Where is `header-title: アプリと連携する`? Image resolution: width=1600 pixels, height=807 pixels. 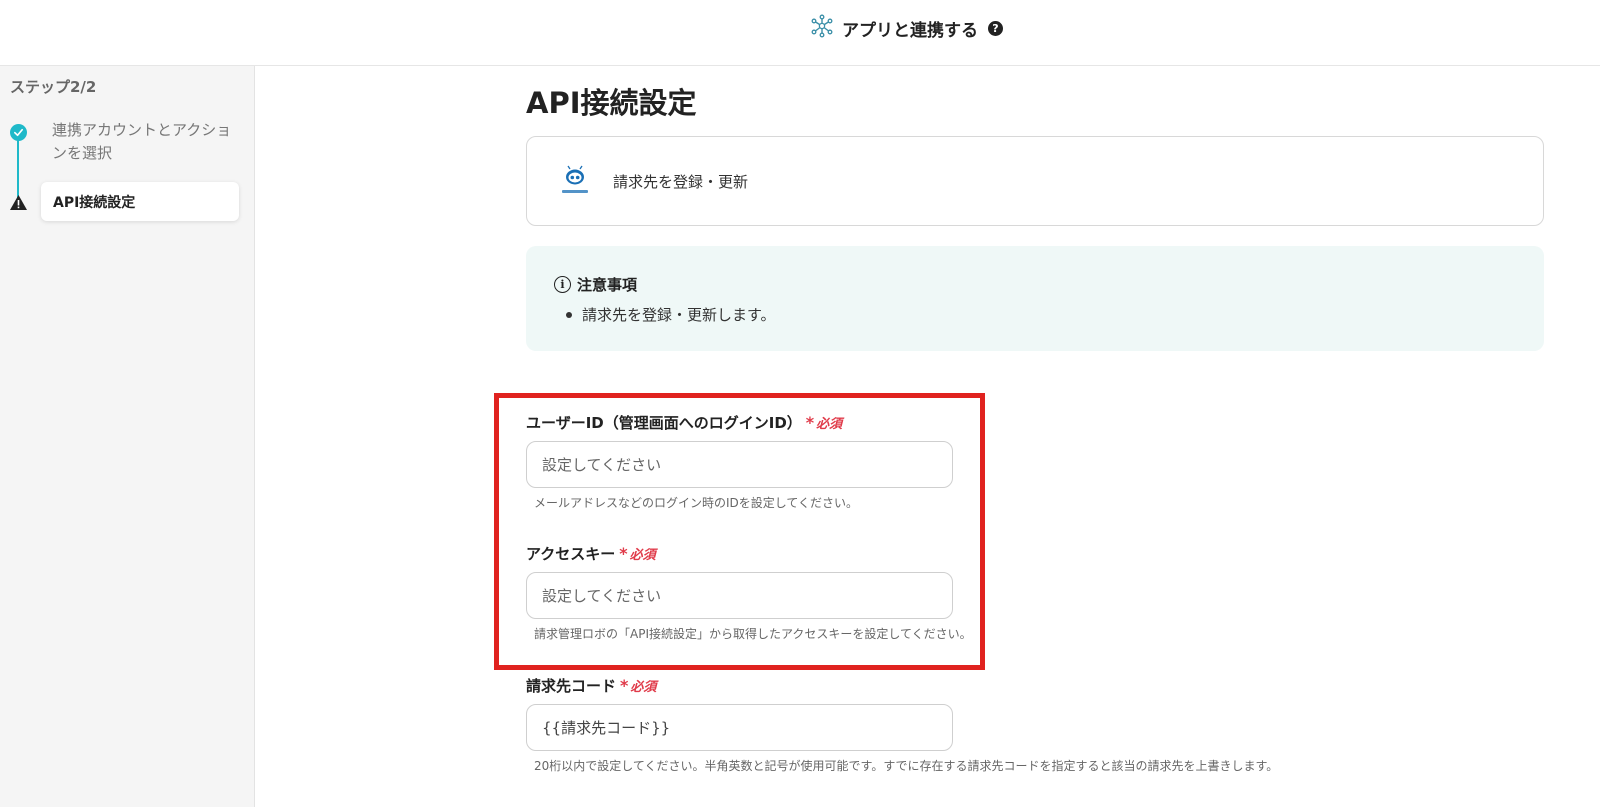
header-title: アプリと連携する is located at coordinates (910, 30).